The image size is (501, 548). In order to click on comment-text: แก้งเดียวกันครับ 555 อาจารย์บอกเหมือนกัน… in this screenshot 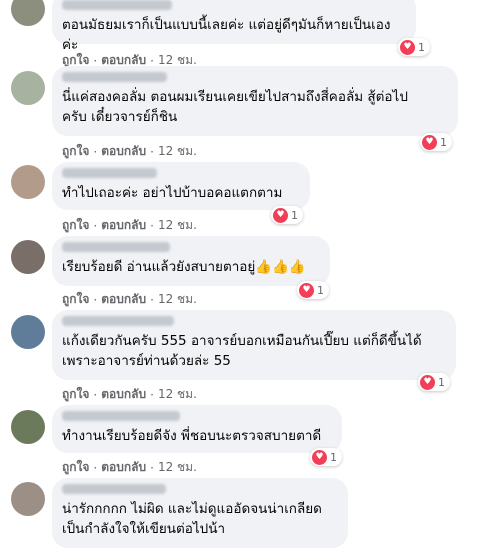, I will do `click(242, 351)`.